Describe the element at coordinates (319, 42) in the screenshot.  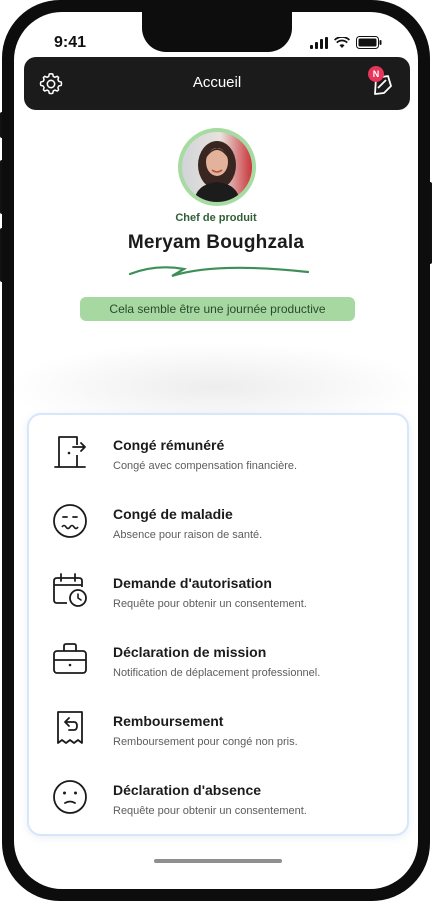
I see `signal-icon` at that location.